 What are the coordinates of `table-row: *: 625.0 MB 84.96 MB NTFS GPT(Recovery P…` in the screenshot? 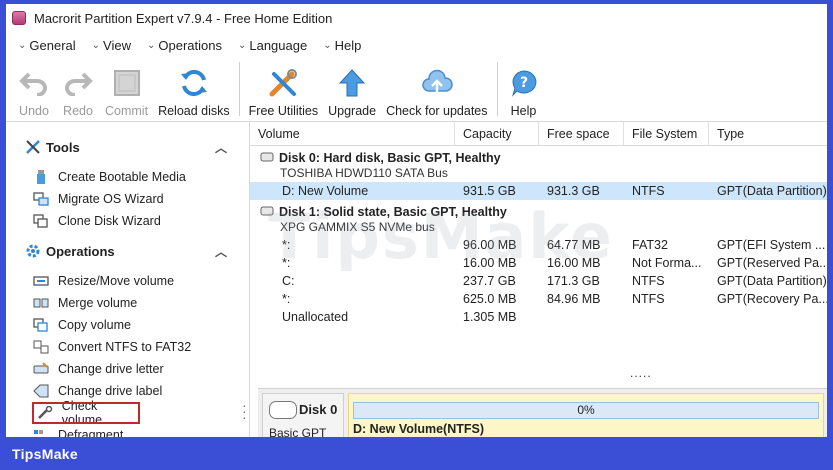 It's located at (538, 299).